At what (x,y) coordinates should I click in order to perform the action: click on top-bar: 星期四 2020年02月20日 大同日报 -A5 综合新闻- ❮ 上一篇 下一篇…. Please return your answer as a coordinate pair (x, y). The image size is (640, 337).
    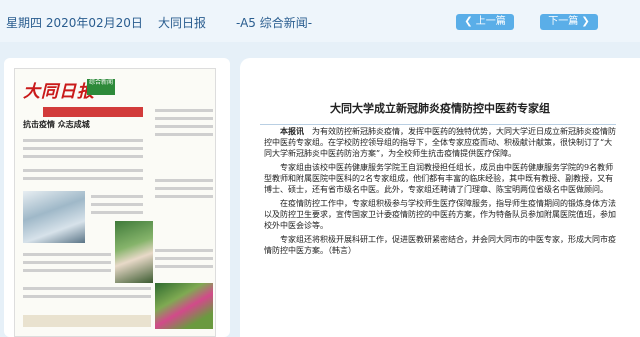
    Looking at the image, I should click on (320, 21).